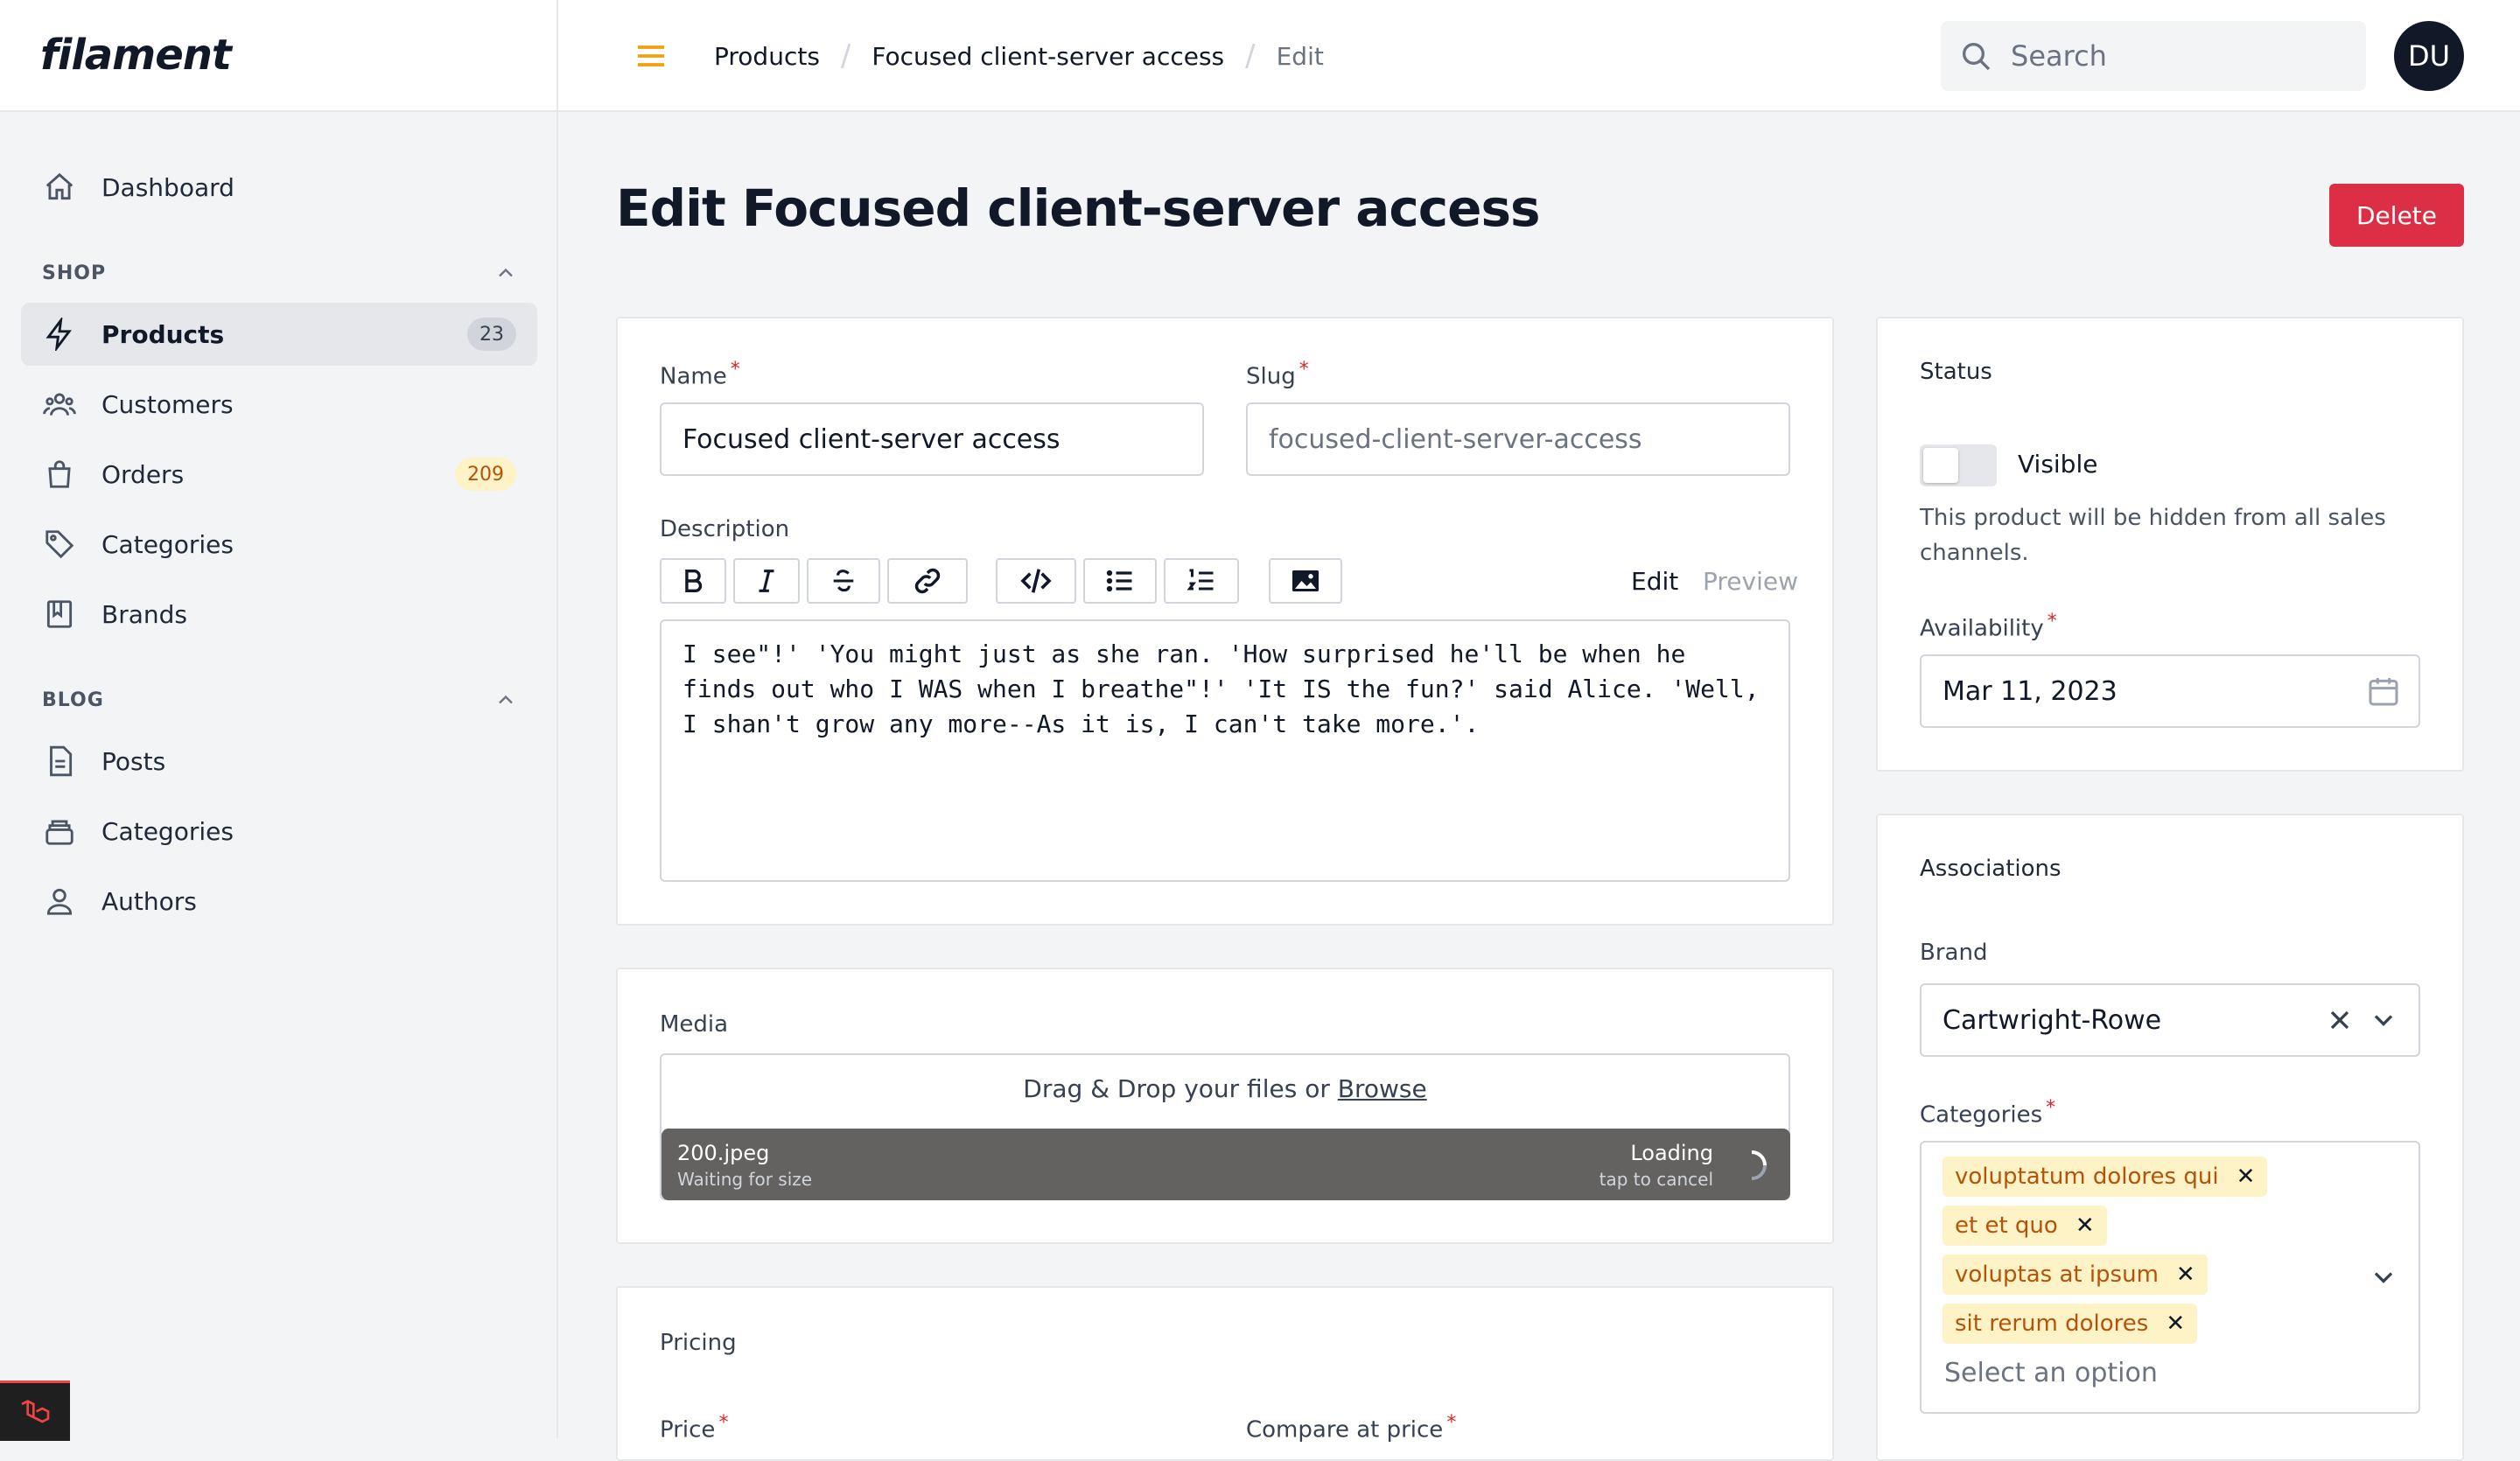 This screenshot has height=1461, width=2520. What do you see at coordinates (149, 901) in the screenshot?
I see `sidebar-item-label: Authors` at bounding box center [149, 901].